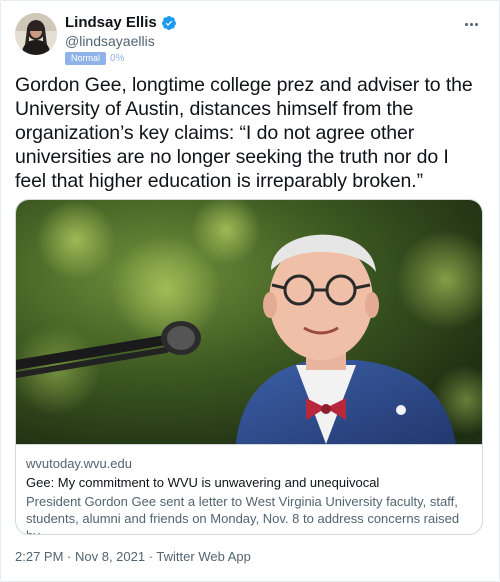 The height and width of the screenshot is (582, 500). Describe the element at coordinates (110, 556) in the screenshot. I see `tweet-date: Nov 8, 2021` at that location.